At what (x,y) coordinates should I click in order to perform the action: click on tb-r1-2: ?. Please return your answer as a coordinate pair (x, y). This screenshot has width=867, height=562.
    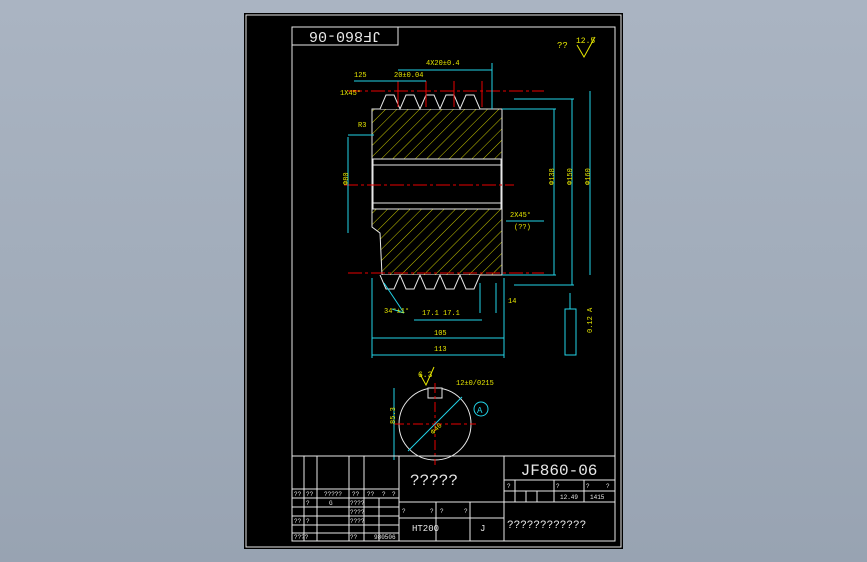
    Looking at the image, I should click on (588, 486).